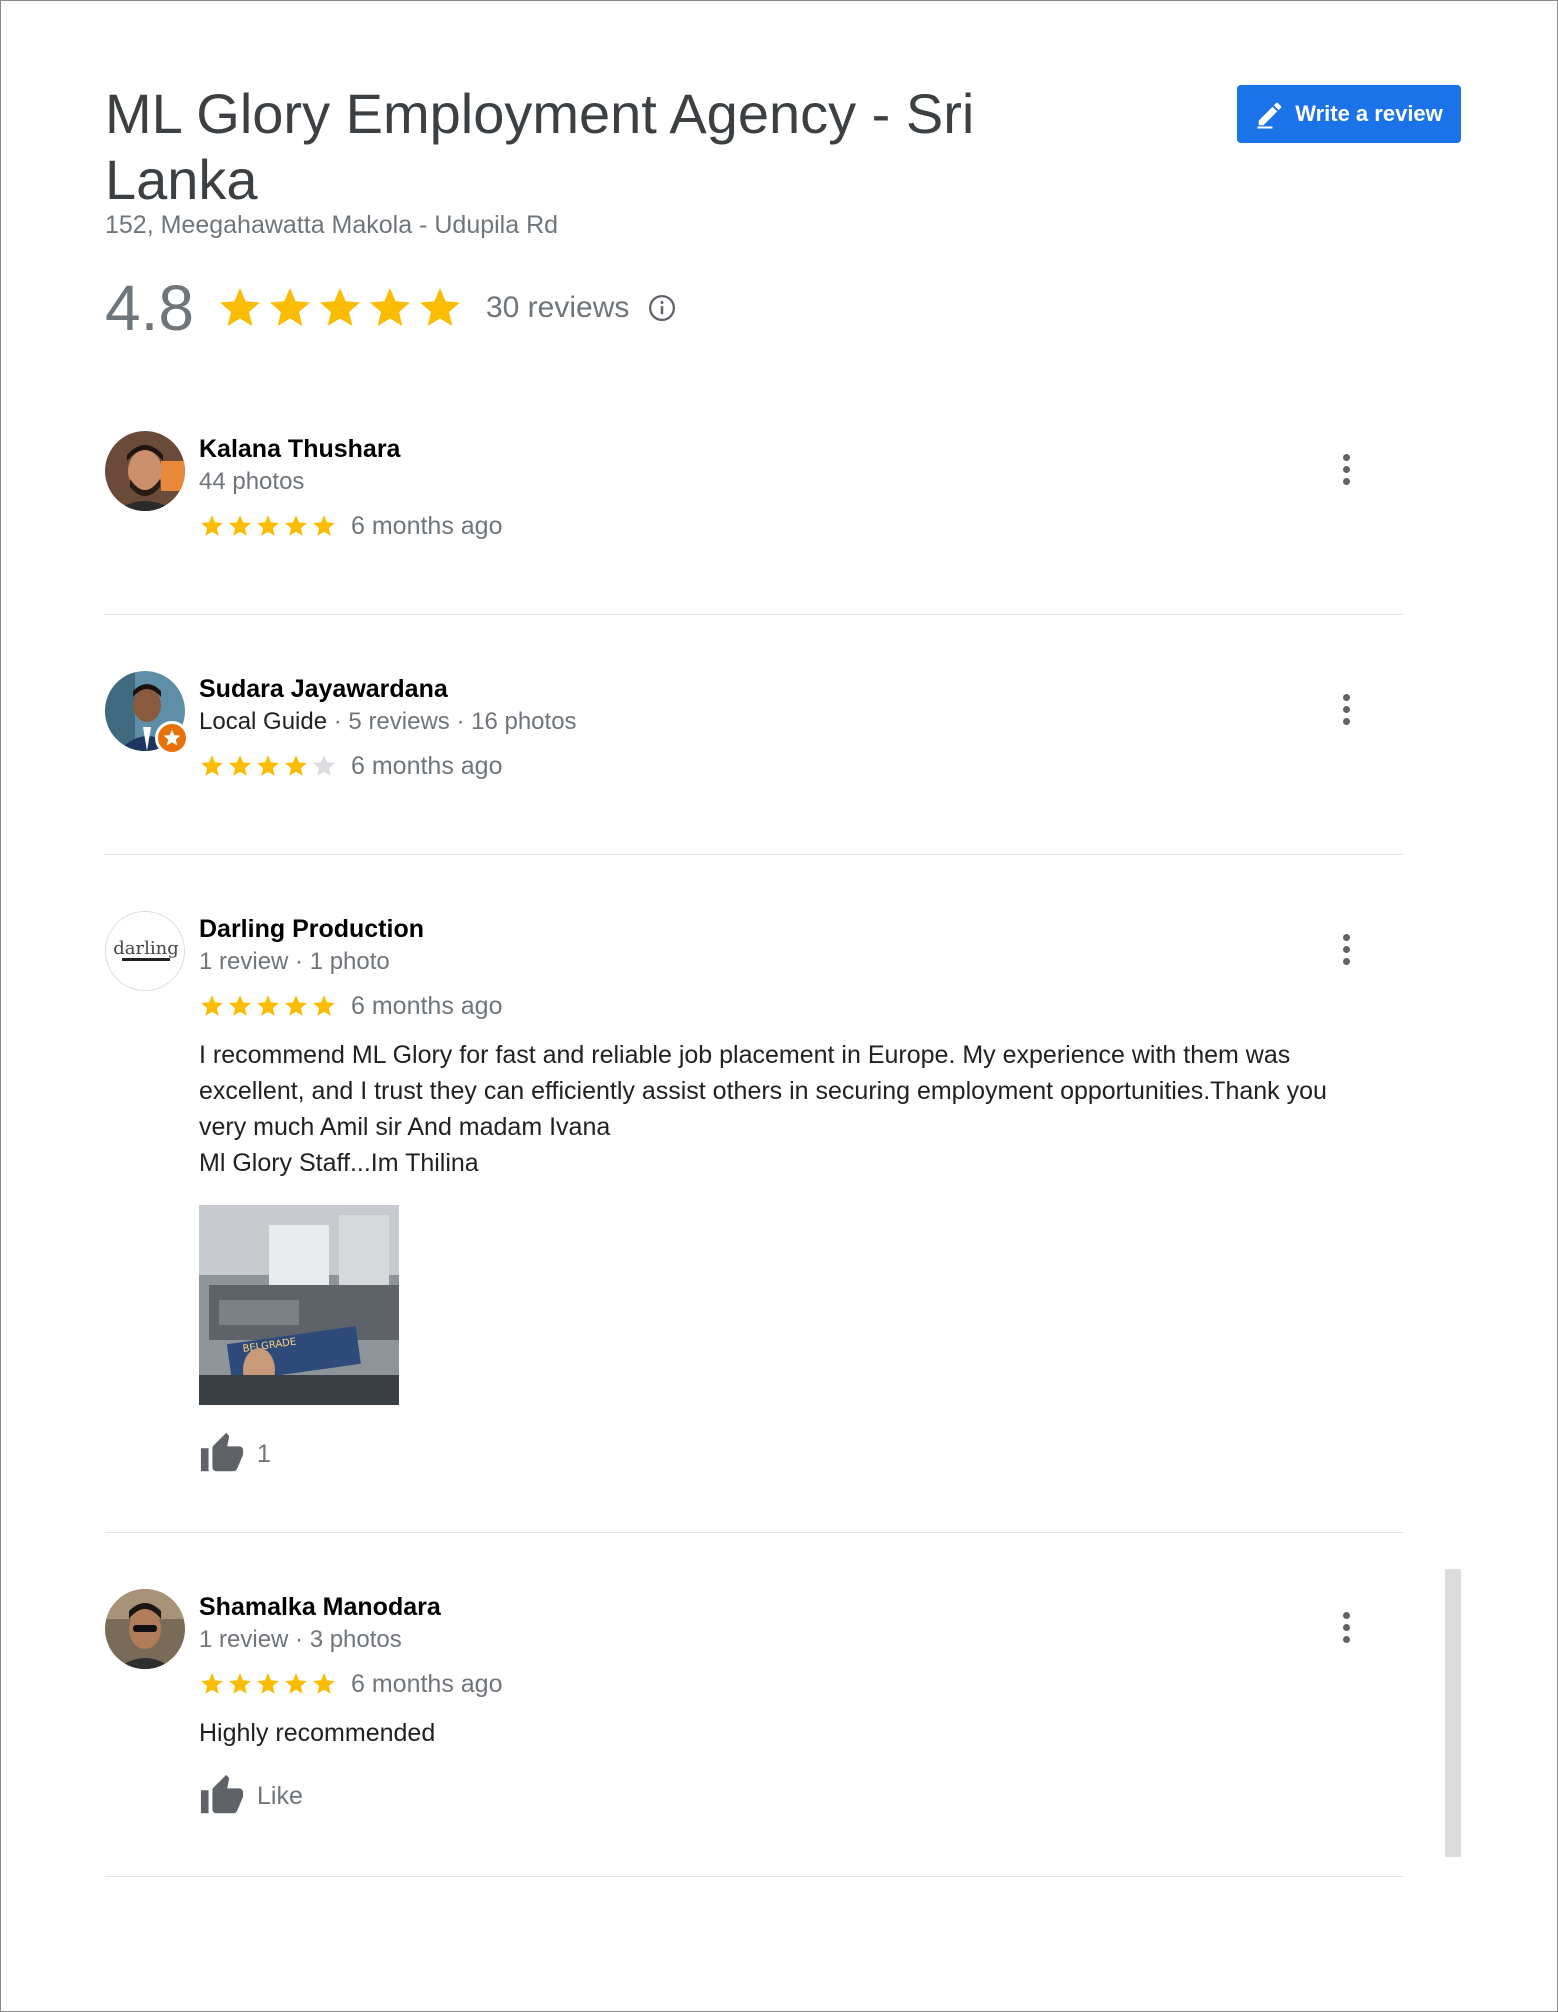  What do you see at coordinates (1269, 115) in the screenshot?
I see `pencil-icon` at bounding box center [1269, 115].